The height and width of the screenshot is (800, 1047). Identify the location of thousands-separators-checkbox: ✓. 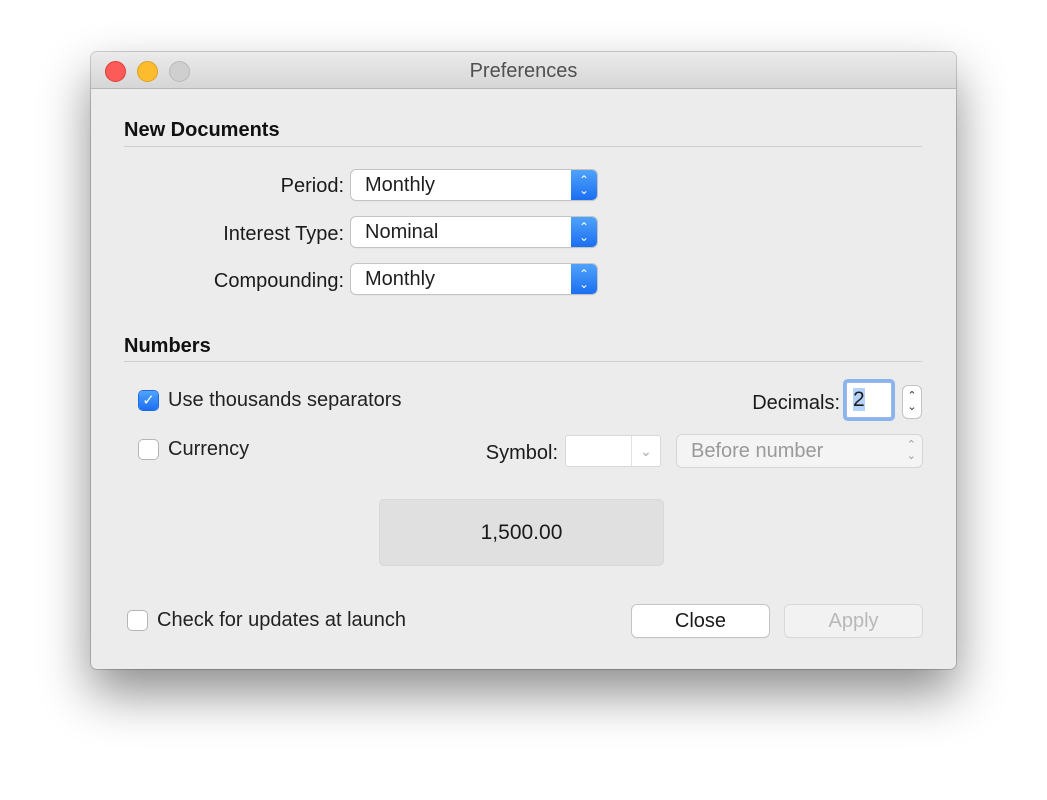
(148, 400).